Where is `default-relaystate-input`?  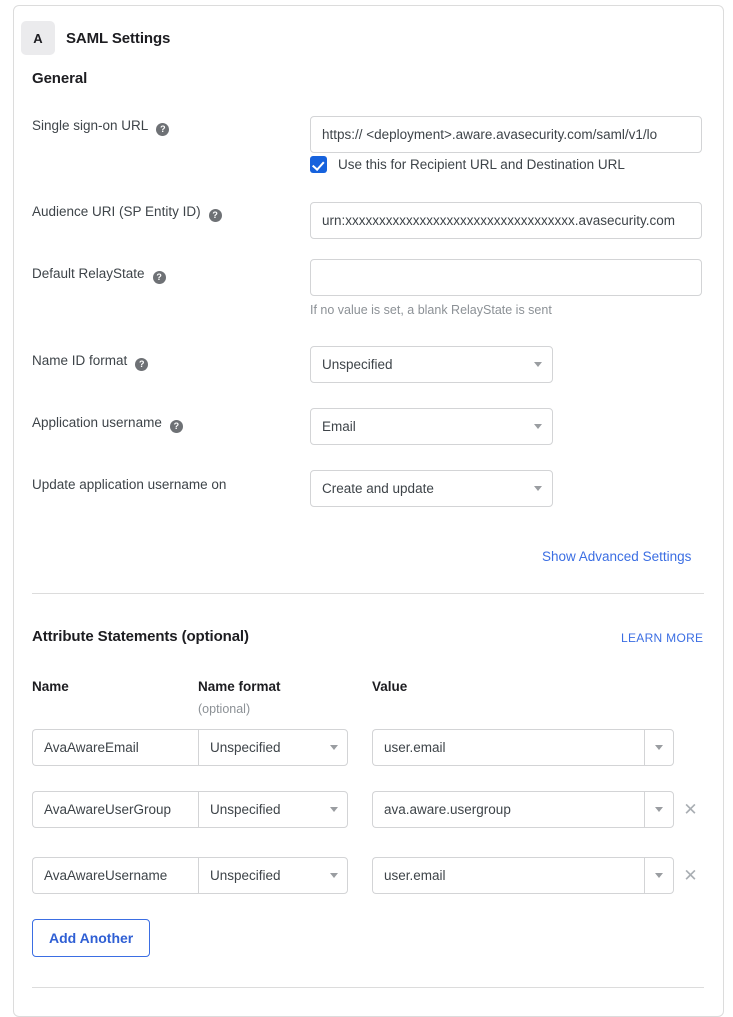
default-relaystate-input is located at coordinates (506, 277).